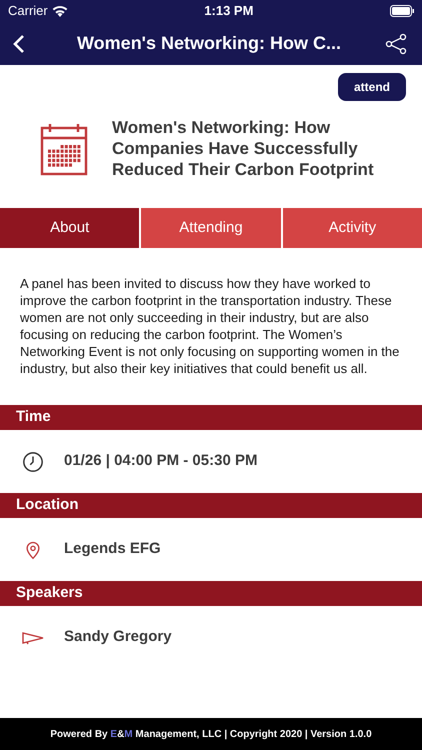  Describe the element at coordinates (60, 11) in the screenshot. I see `wifi-icon` at that location.